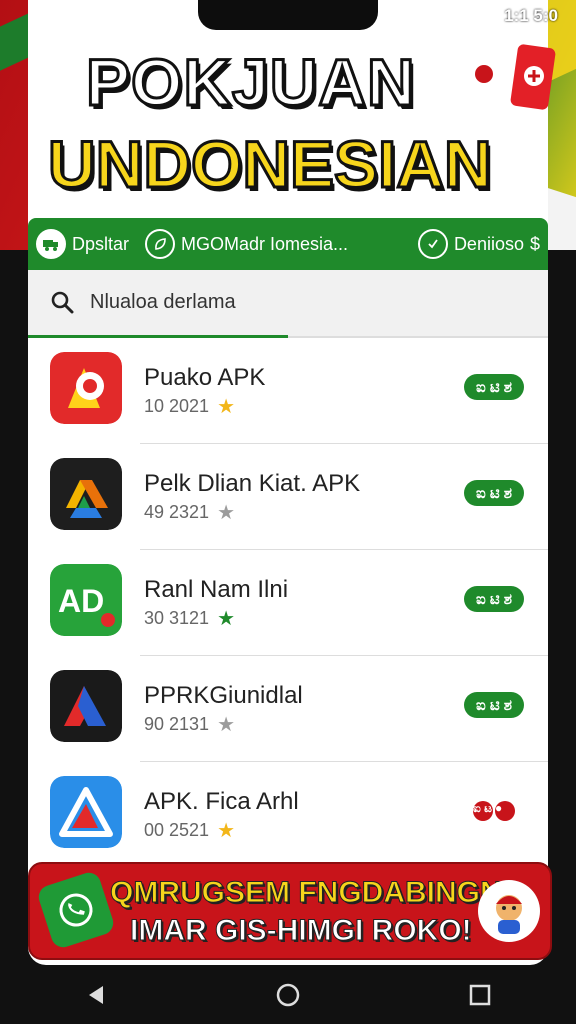 The width and height of the screenshot is (576, 1024). Describe the element at coordinates (509, 914) in the screenshot. I see `mascot-icon` at that location.